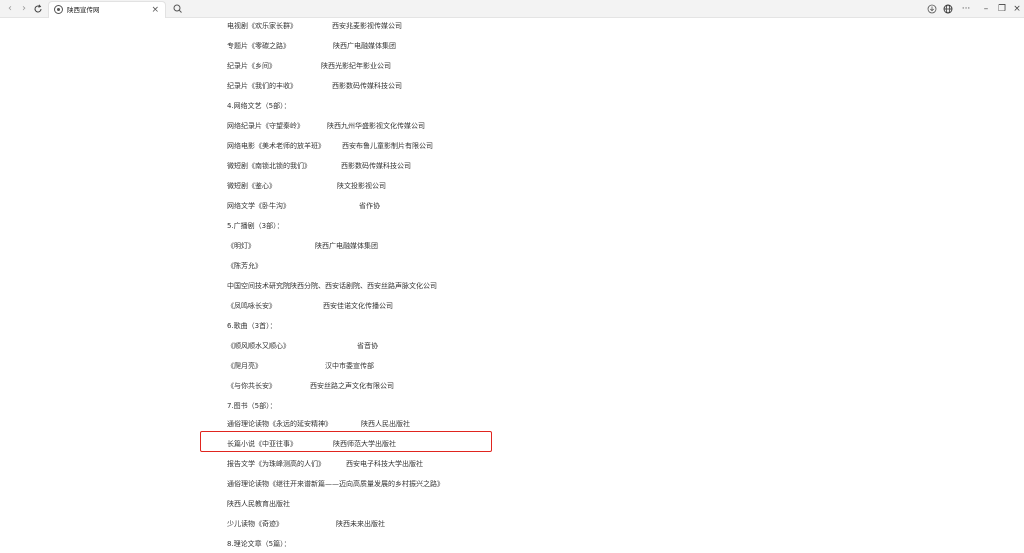 The image size is (1024, 553). Describe the element at coordinates (311, 46) in the screenshot. I see `list-item: 专题片《零碳之路》 陕西广电融媒体集团` at that location.